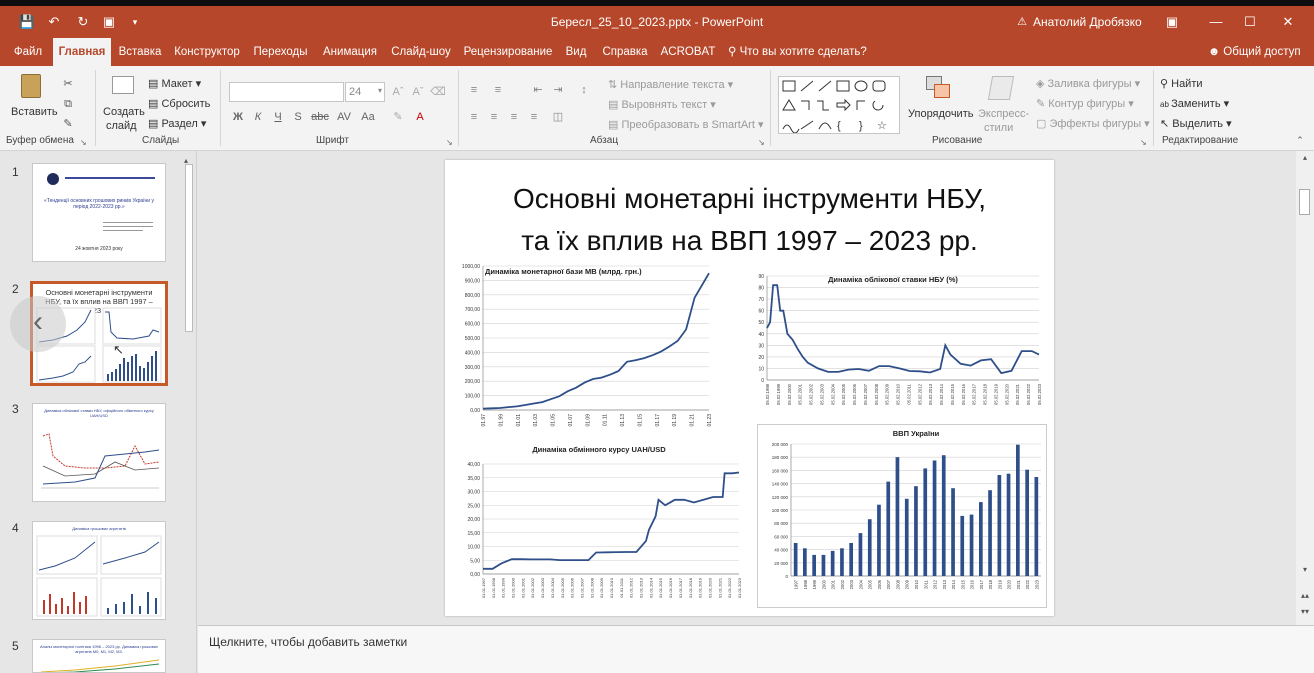 This screenshot has height=673, width=1314. What do you see at coordinates (380, 90) in the screenshot?
I see `font-size-dropdown-icon: ▾` at bounding box center [380, 90].